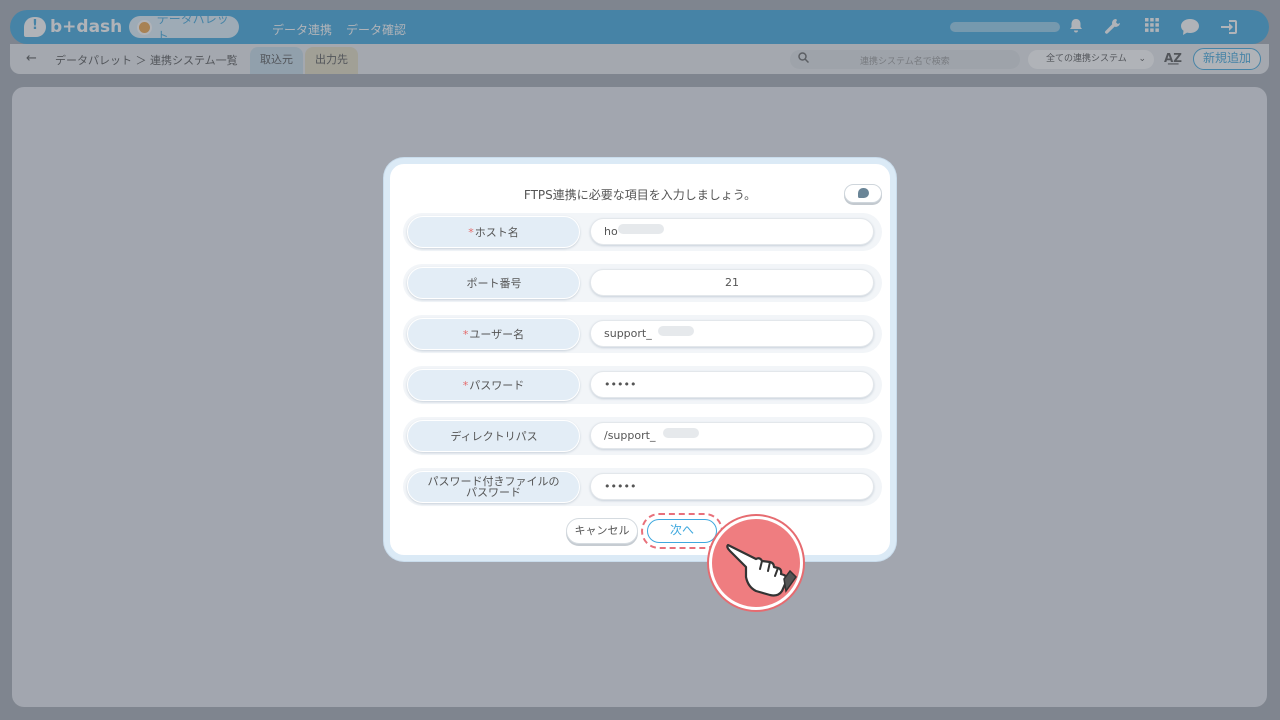  I want to click on form-row-password: * パスワード, so click(642, 385).